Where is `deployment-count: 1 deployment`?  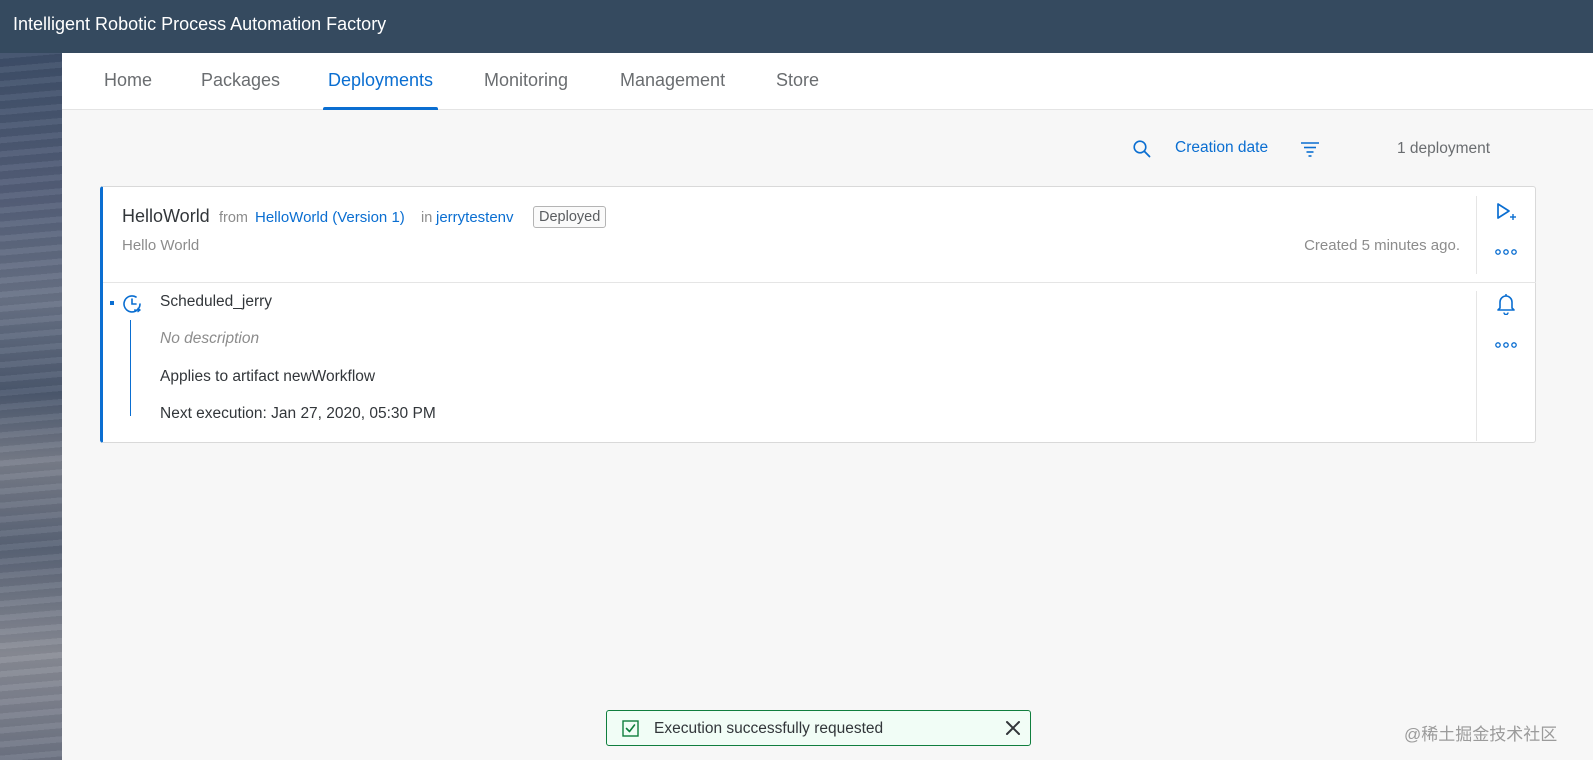
deployment-count: 1 deployment is located at coordinates (1444, 148).